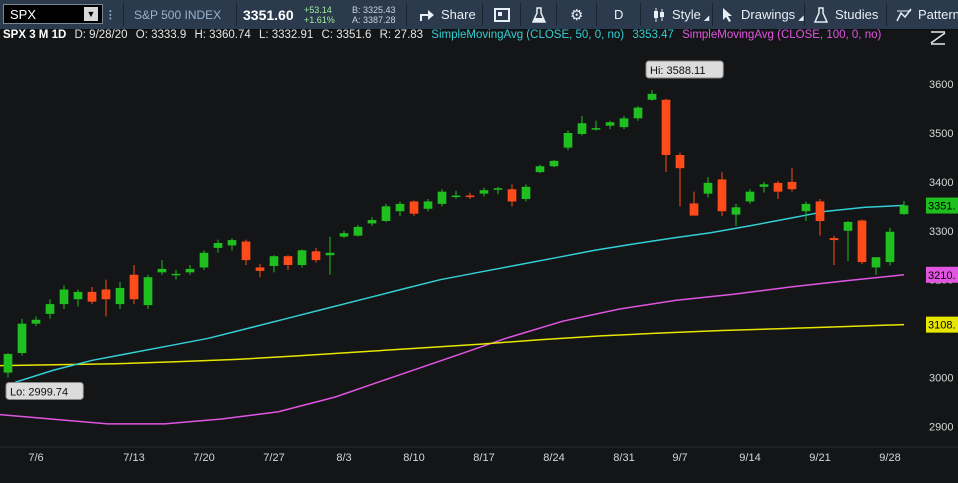 This screenshot has height=483, width=958. What do you see at coordinates (942, 326) in the screenshot?
I see `price-label: 3108.` at bounding box center [942, 326].